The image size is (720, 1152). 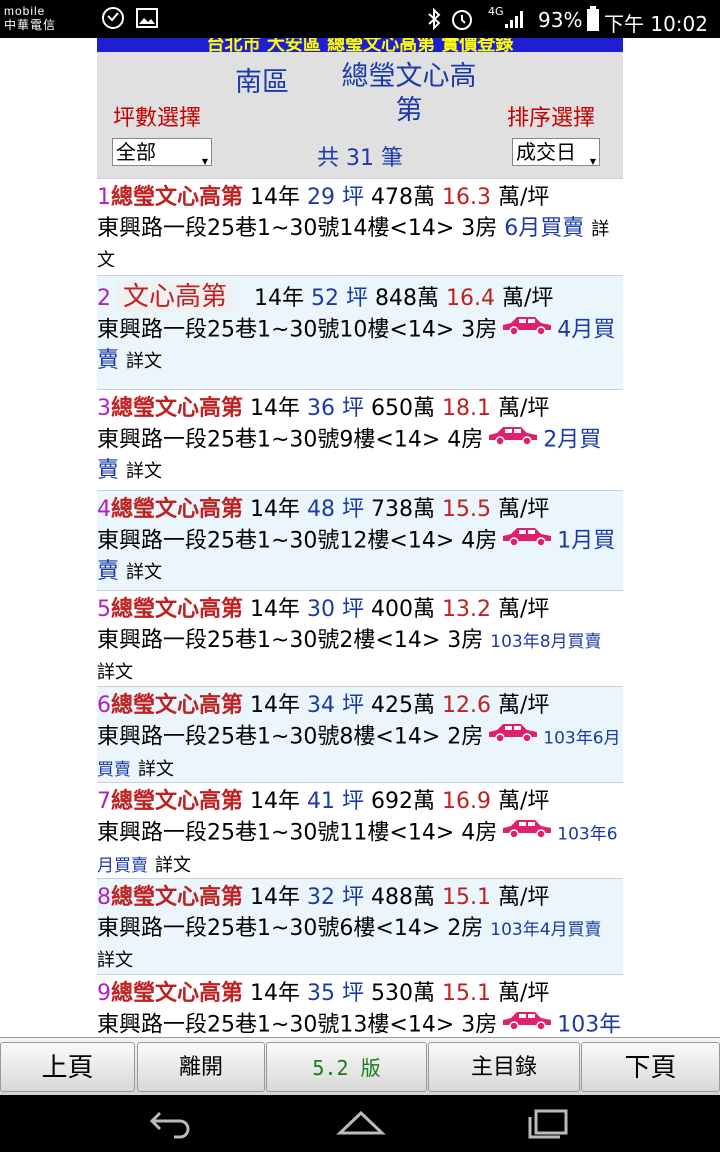 What do you see at coordinates (467, 801) in the screenshot?
I see `unit-price: 16.9` at bounding box center [467, 801].